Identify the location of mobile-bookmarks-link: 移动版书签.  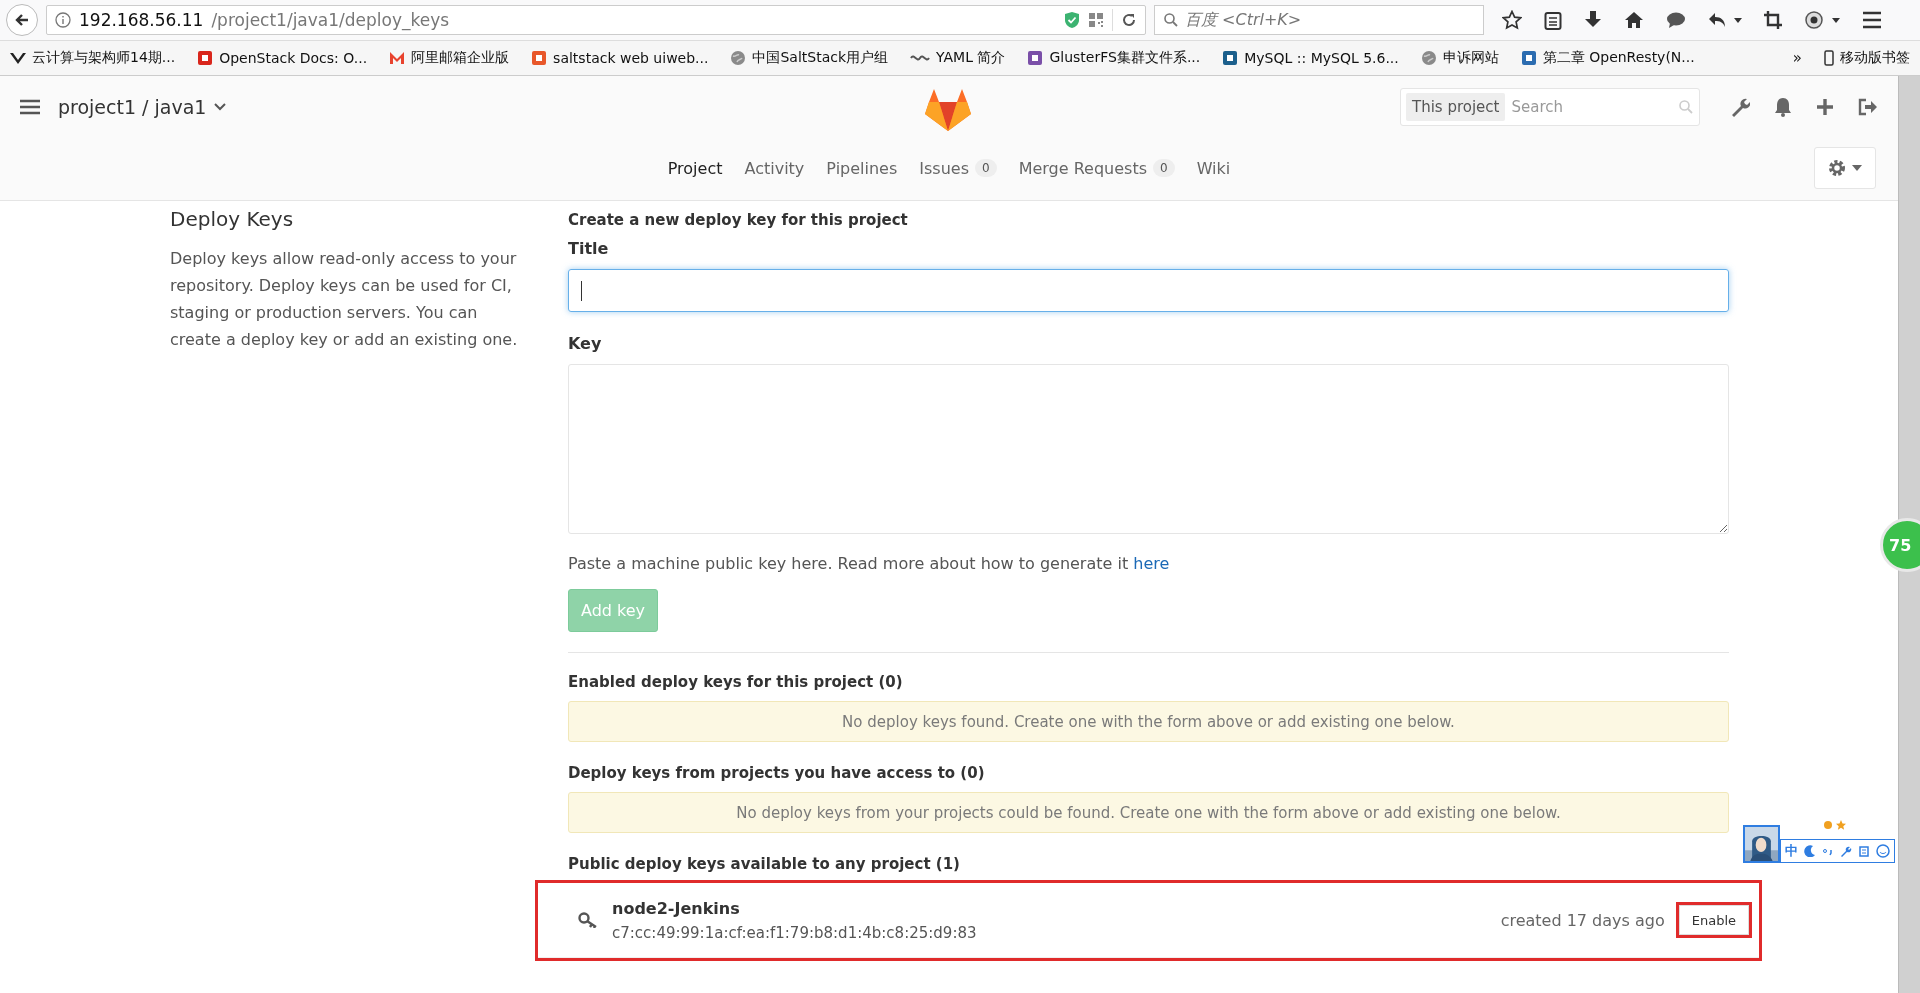
(1867, 58).